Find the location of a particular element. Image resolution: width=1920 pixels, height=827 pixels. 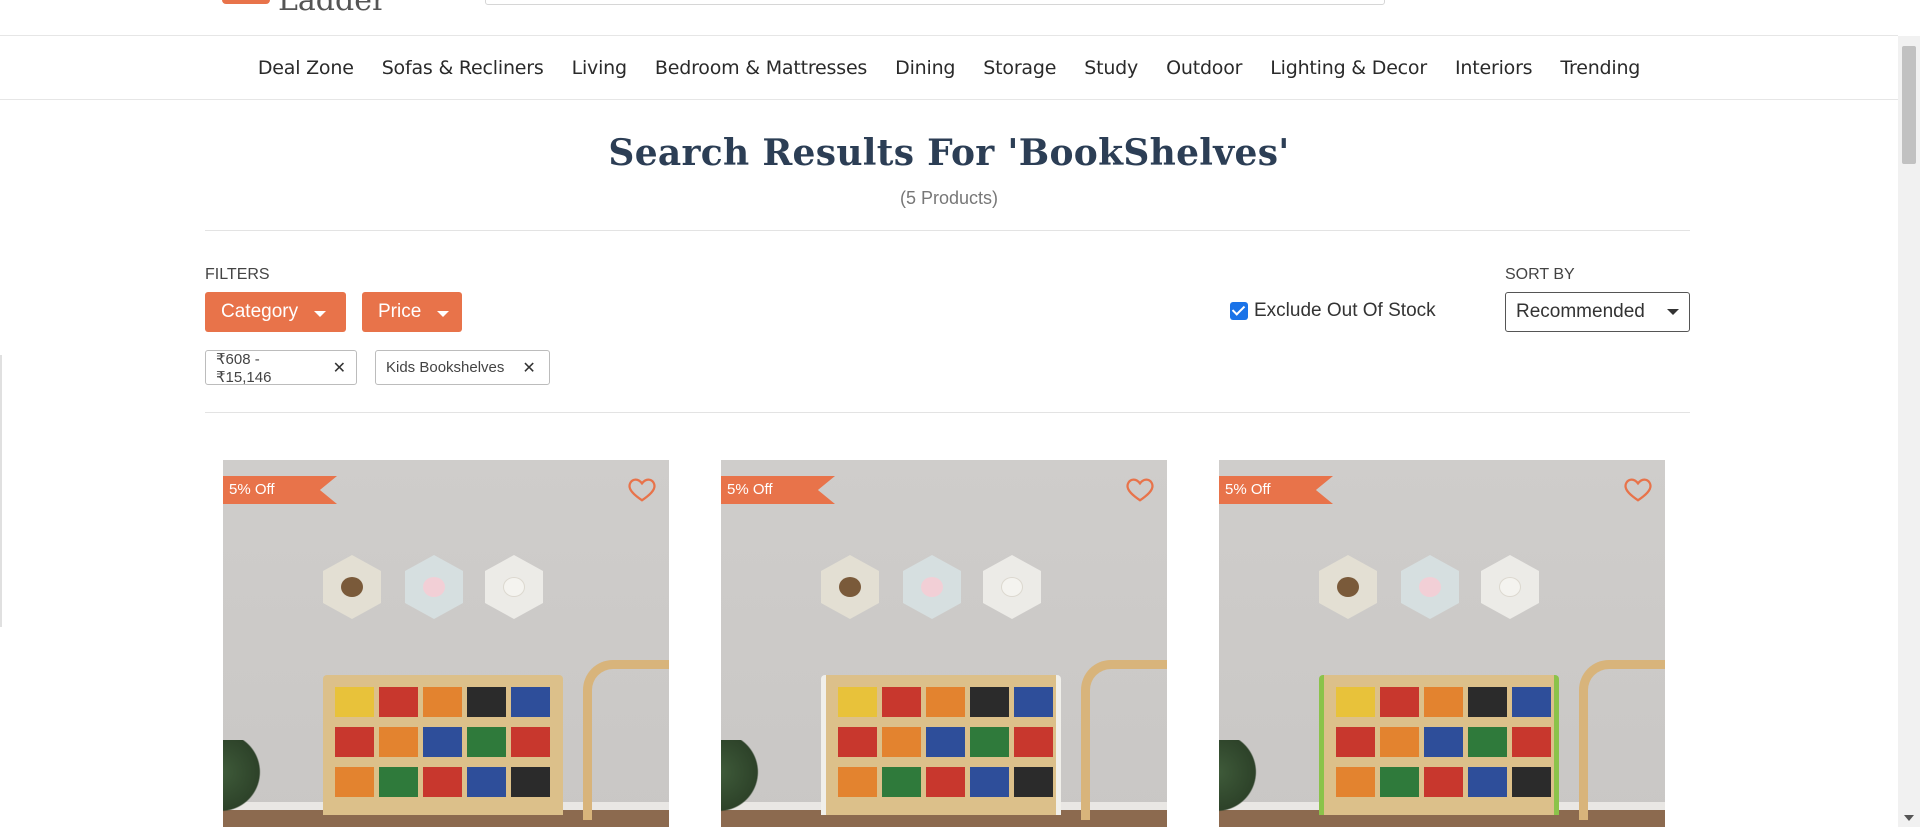

side-panel-edge is located at coordinates (1, 491).